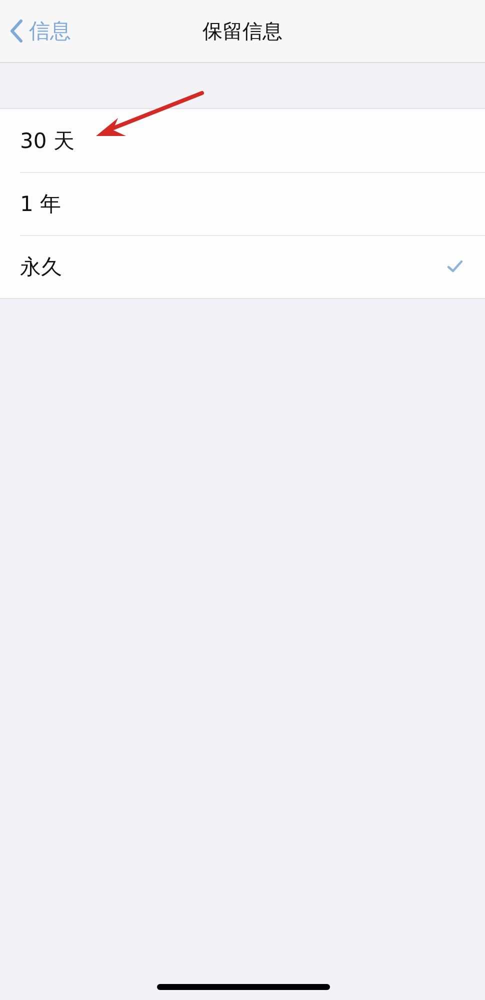  I want to click on option-row: 永久, so click(242, 266).